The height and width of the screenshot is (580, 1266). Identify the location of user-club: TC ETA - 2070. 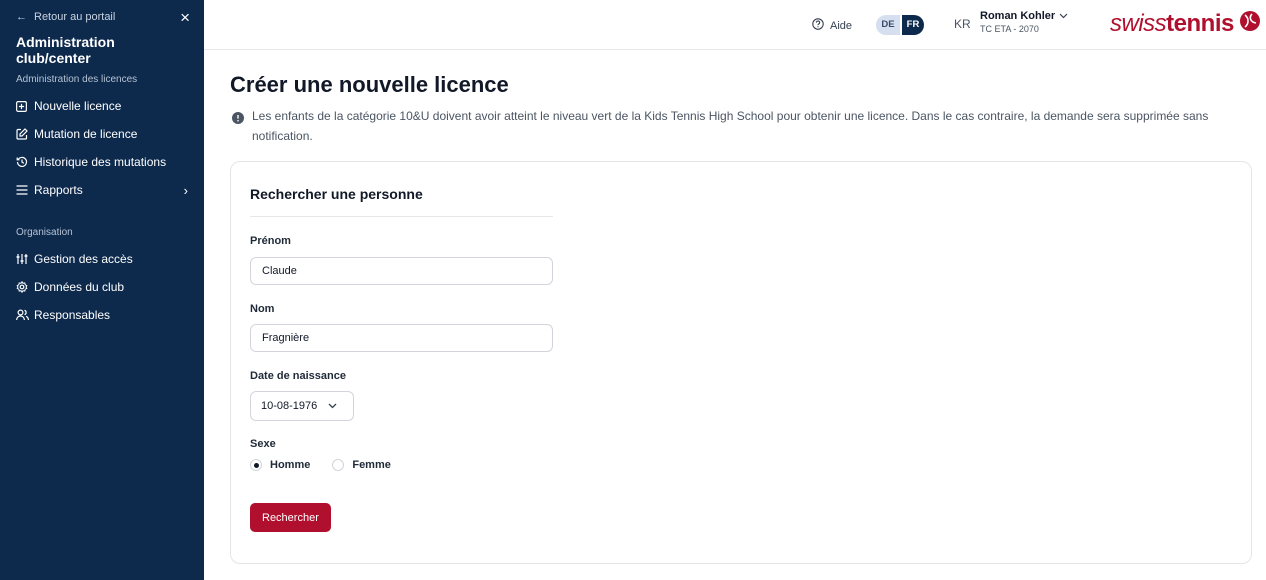
(1009, 29).